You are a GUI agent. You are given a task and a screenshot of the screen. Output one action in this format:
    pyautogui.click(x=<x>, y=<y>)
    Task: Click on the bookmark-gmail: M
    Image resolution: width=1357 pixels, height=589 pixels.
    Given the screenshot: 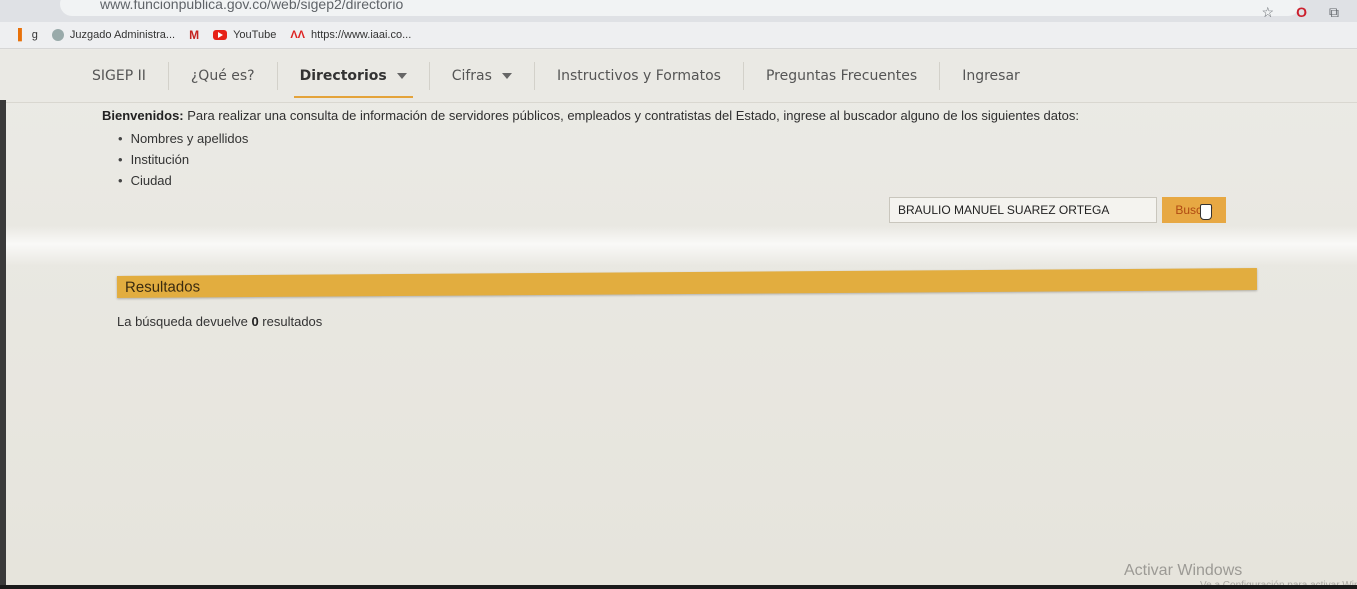 What is the action you would take?
    pyautogui.click(x=194, y=35)
    